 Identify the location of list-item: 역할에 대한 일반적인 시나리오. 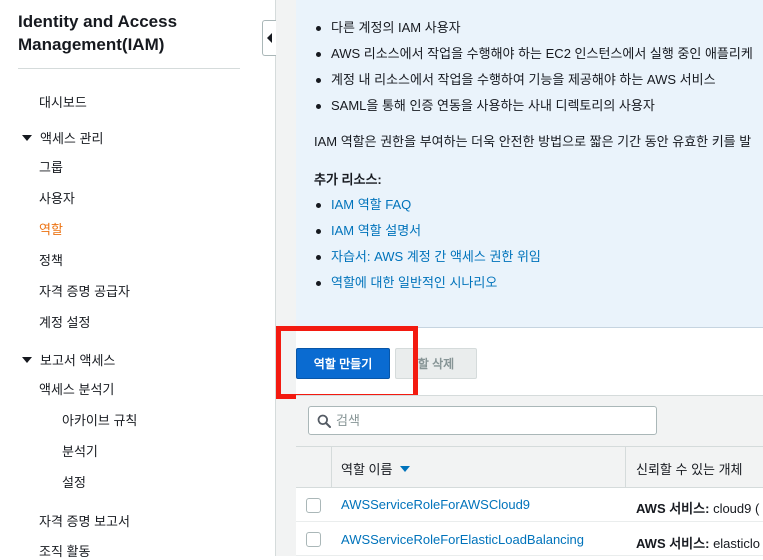
(427, 286).